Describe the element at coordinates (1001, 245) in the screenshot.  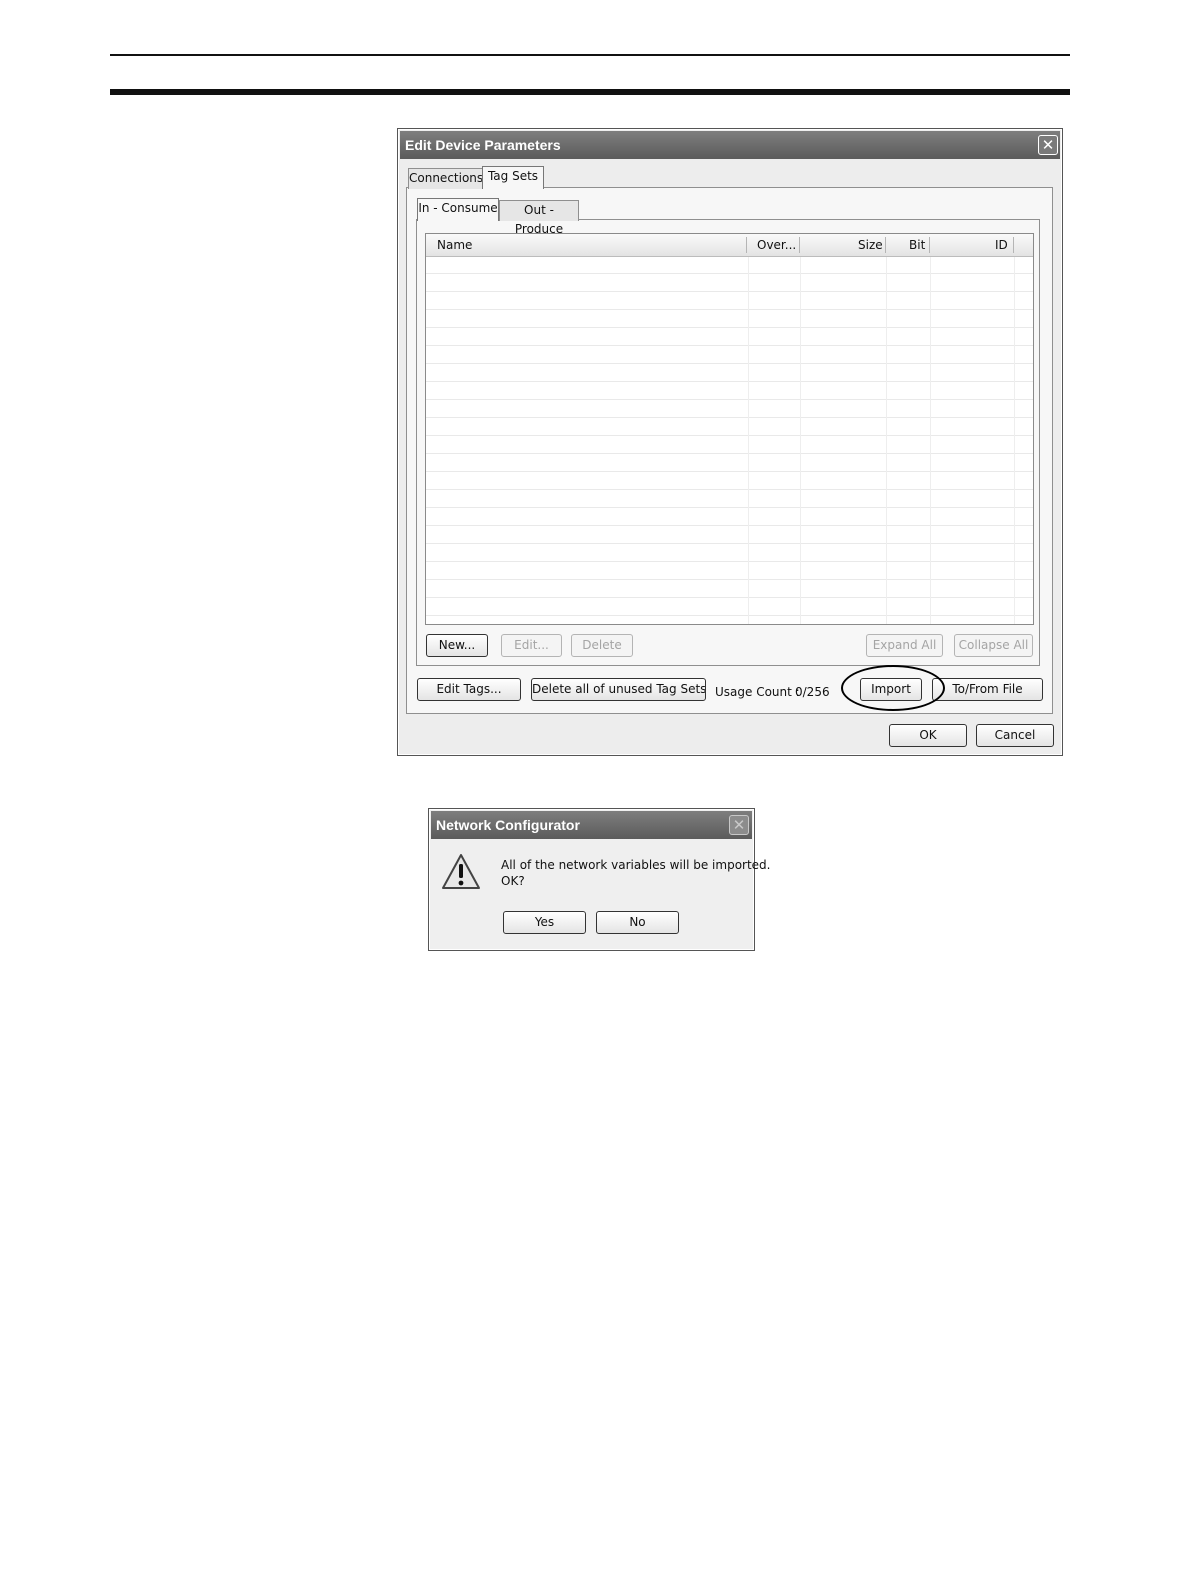
I see `column-header-id: ID` at that location.